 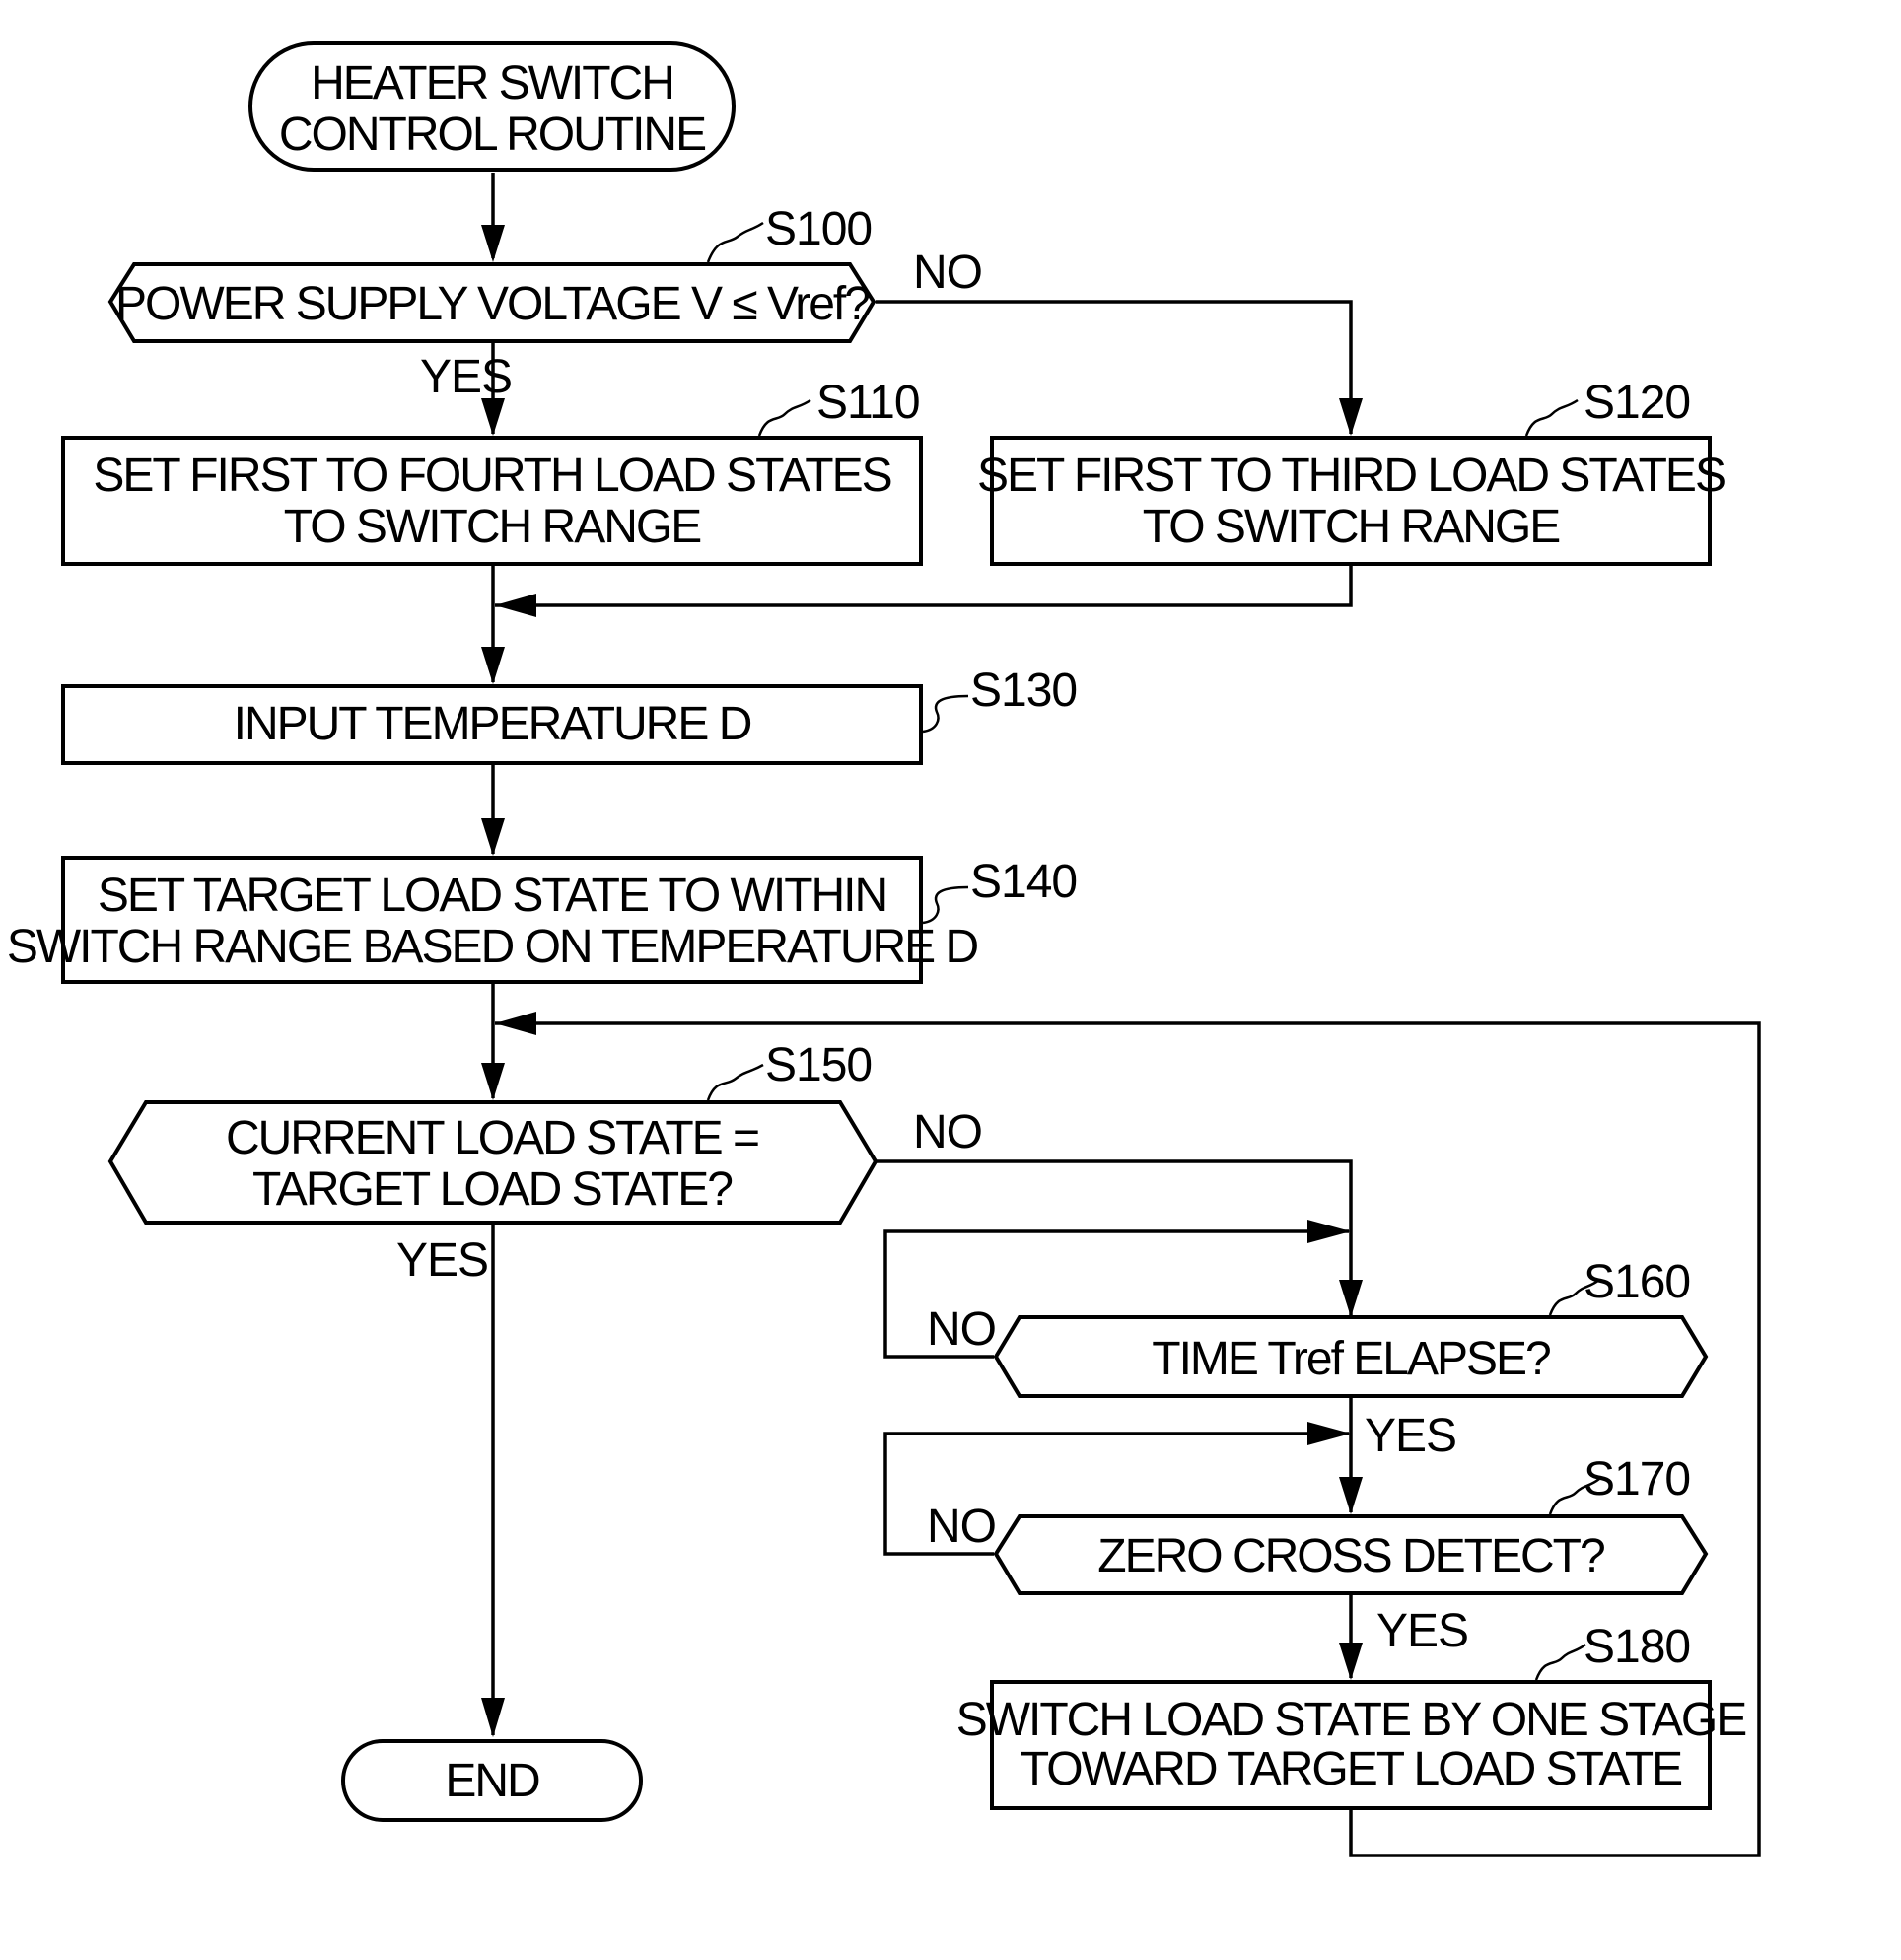 I want to click on s140-leader, so click(x=946, y=905).